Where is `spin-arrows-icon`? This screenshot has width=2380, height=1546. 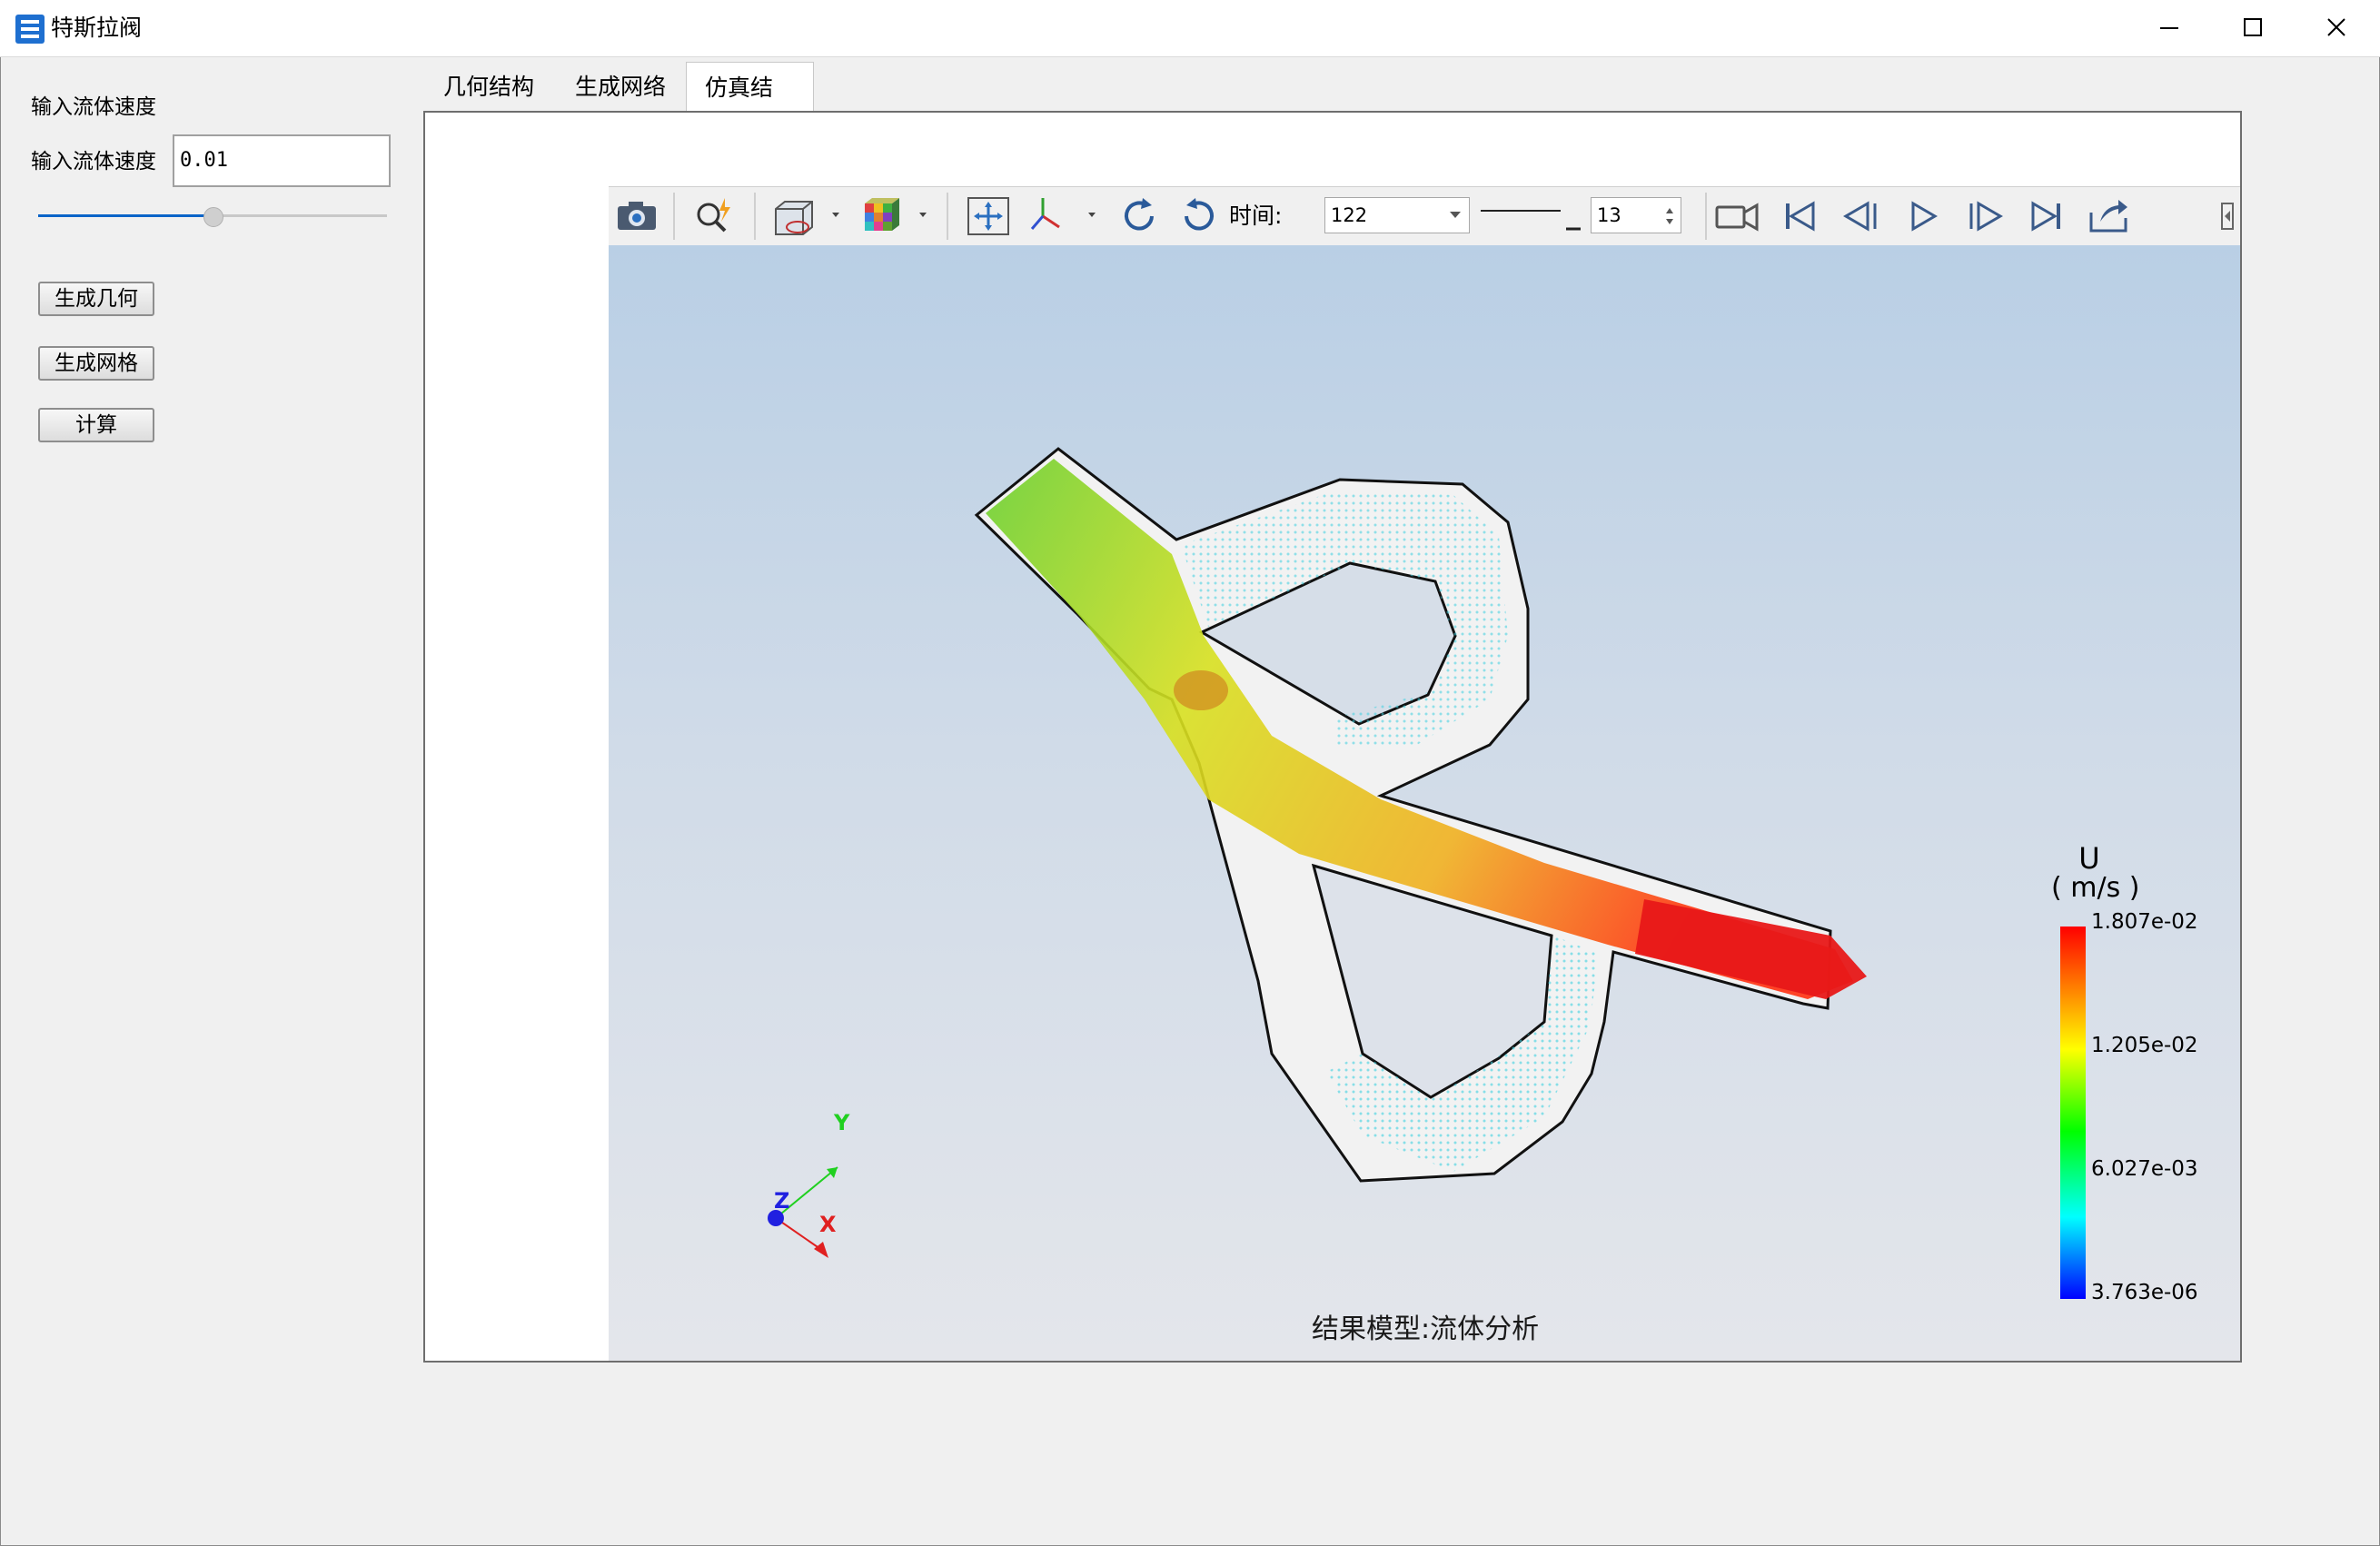 spin-arrows-icon is located at coordinates (1669, 216).